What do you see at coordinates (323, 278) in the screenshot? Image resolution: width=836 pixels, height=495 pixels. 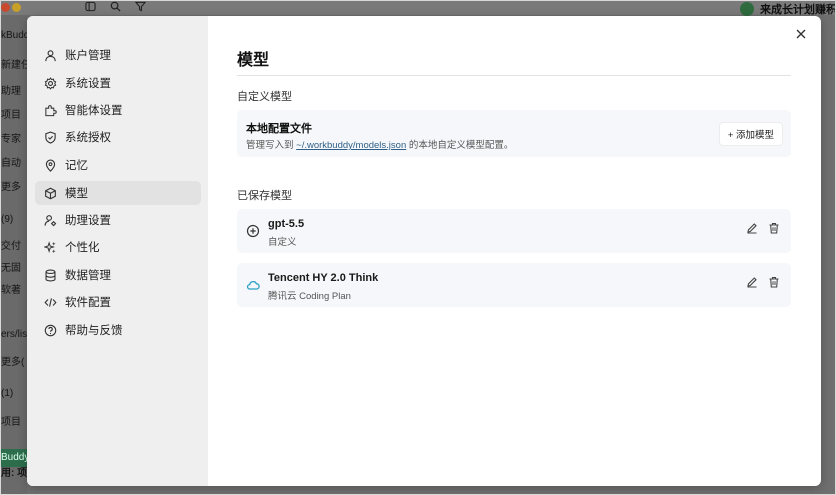 I see `model-name: Tencent HY 2.0 Think` at bounding box center [323, 278].